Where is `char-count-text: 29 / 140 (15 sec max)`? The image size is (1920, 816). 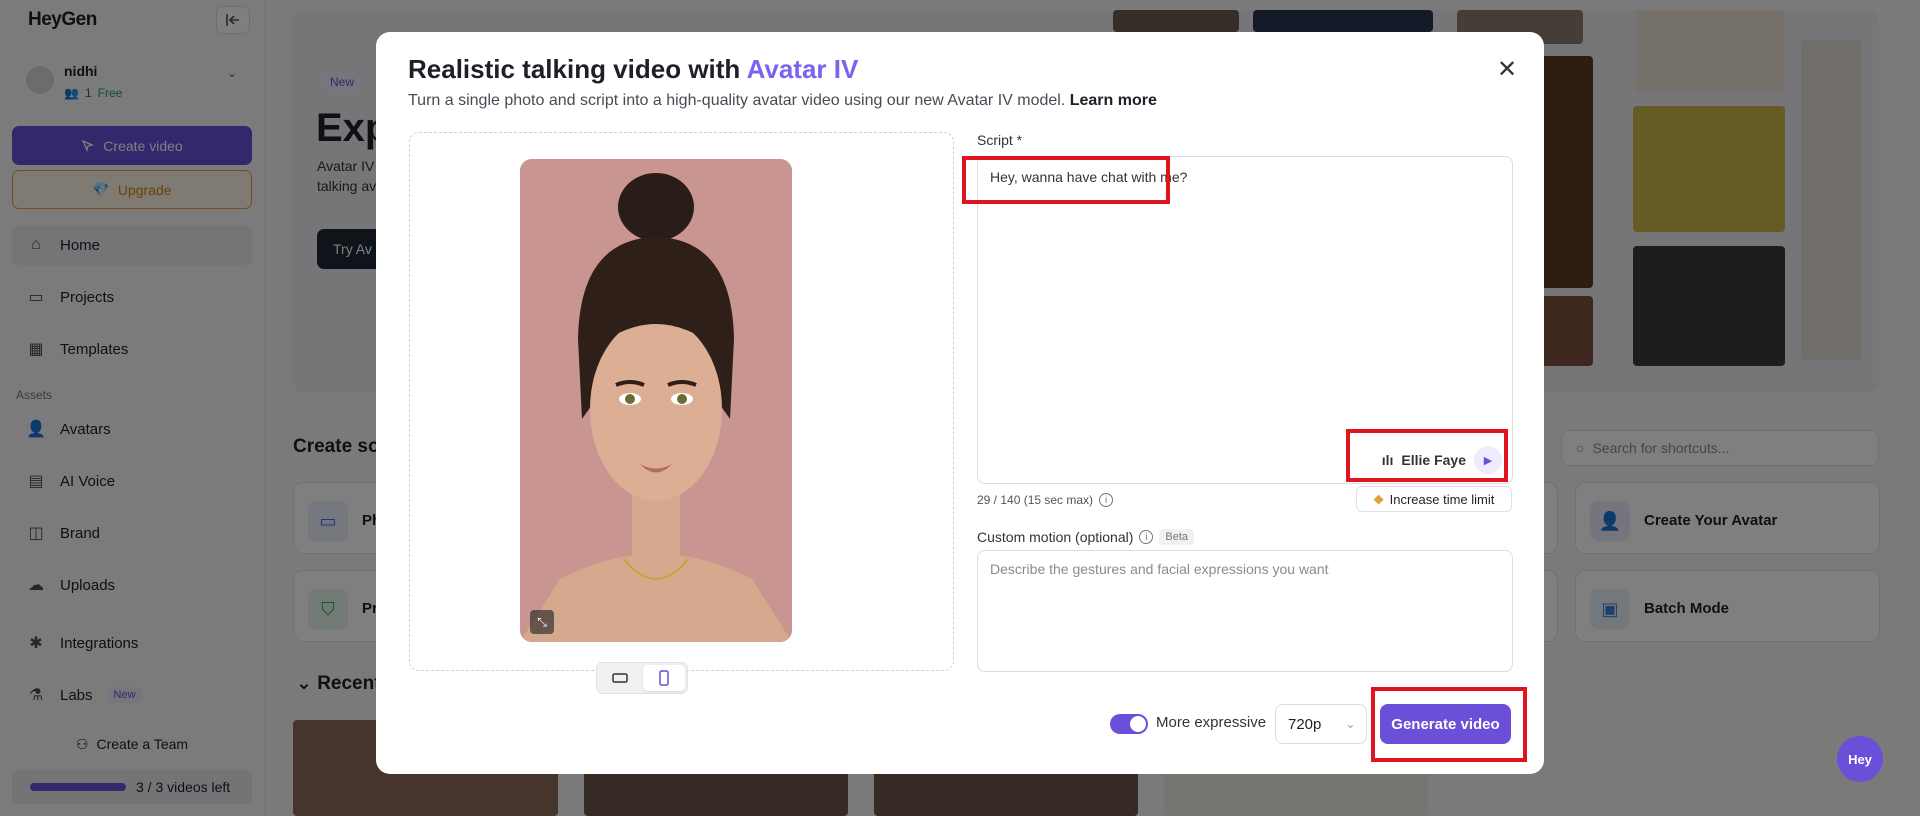 char-count-text: 29 / 140 (15 sec max) is located at coordinates (1035, 500).